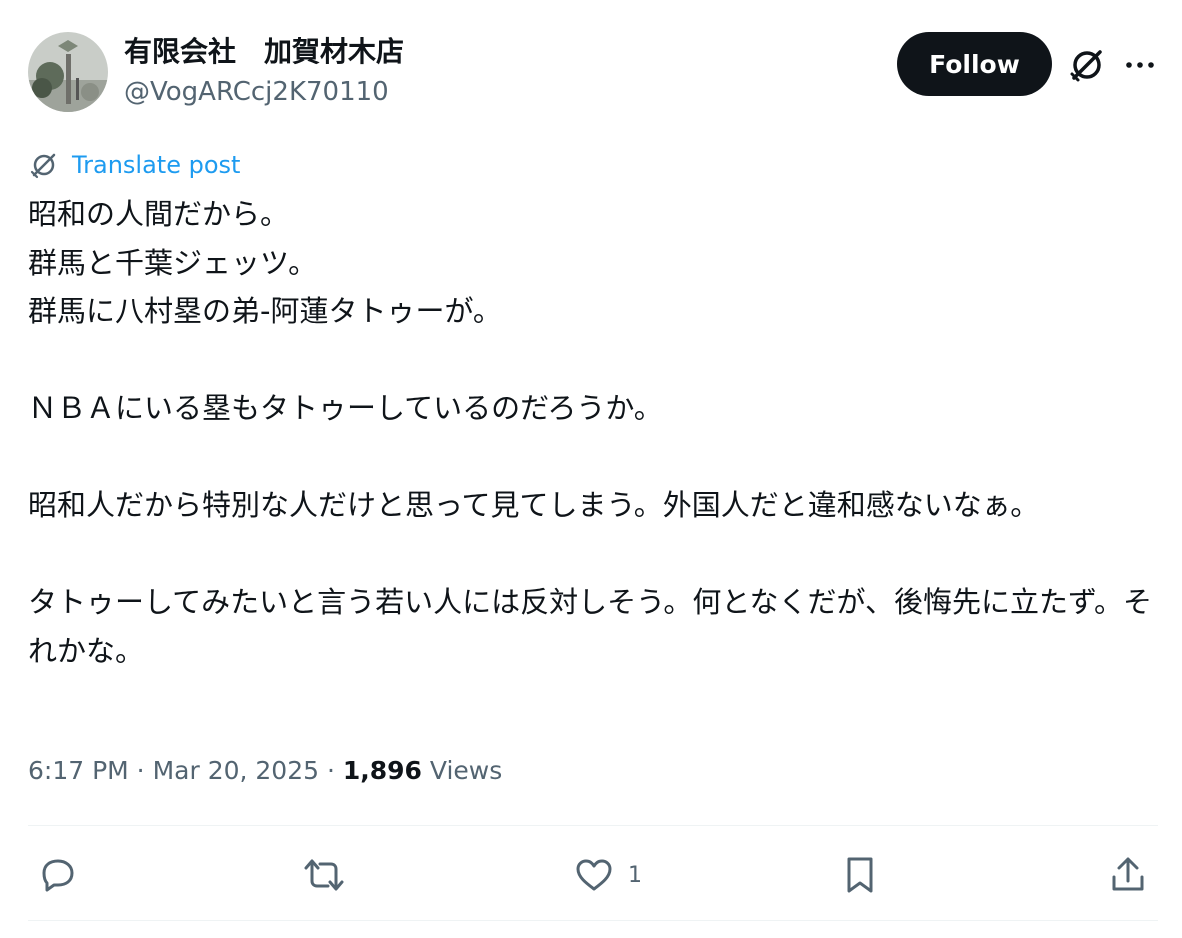  What do you see at coordinates (974, 64) in the screenshot?
I see `follow-button: Follow` at bounding box center [974, 64].